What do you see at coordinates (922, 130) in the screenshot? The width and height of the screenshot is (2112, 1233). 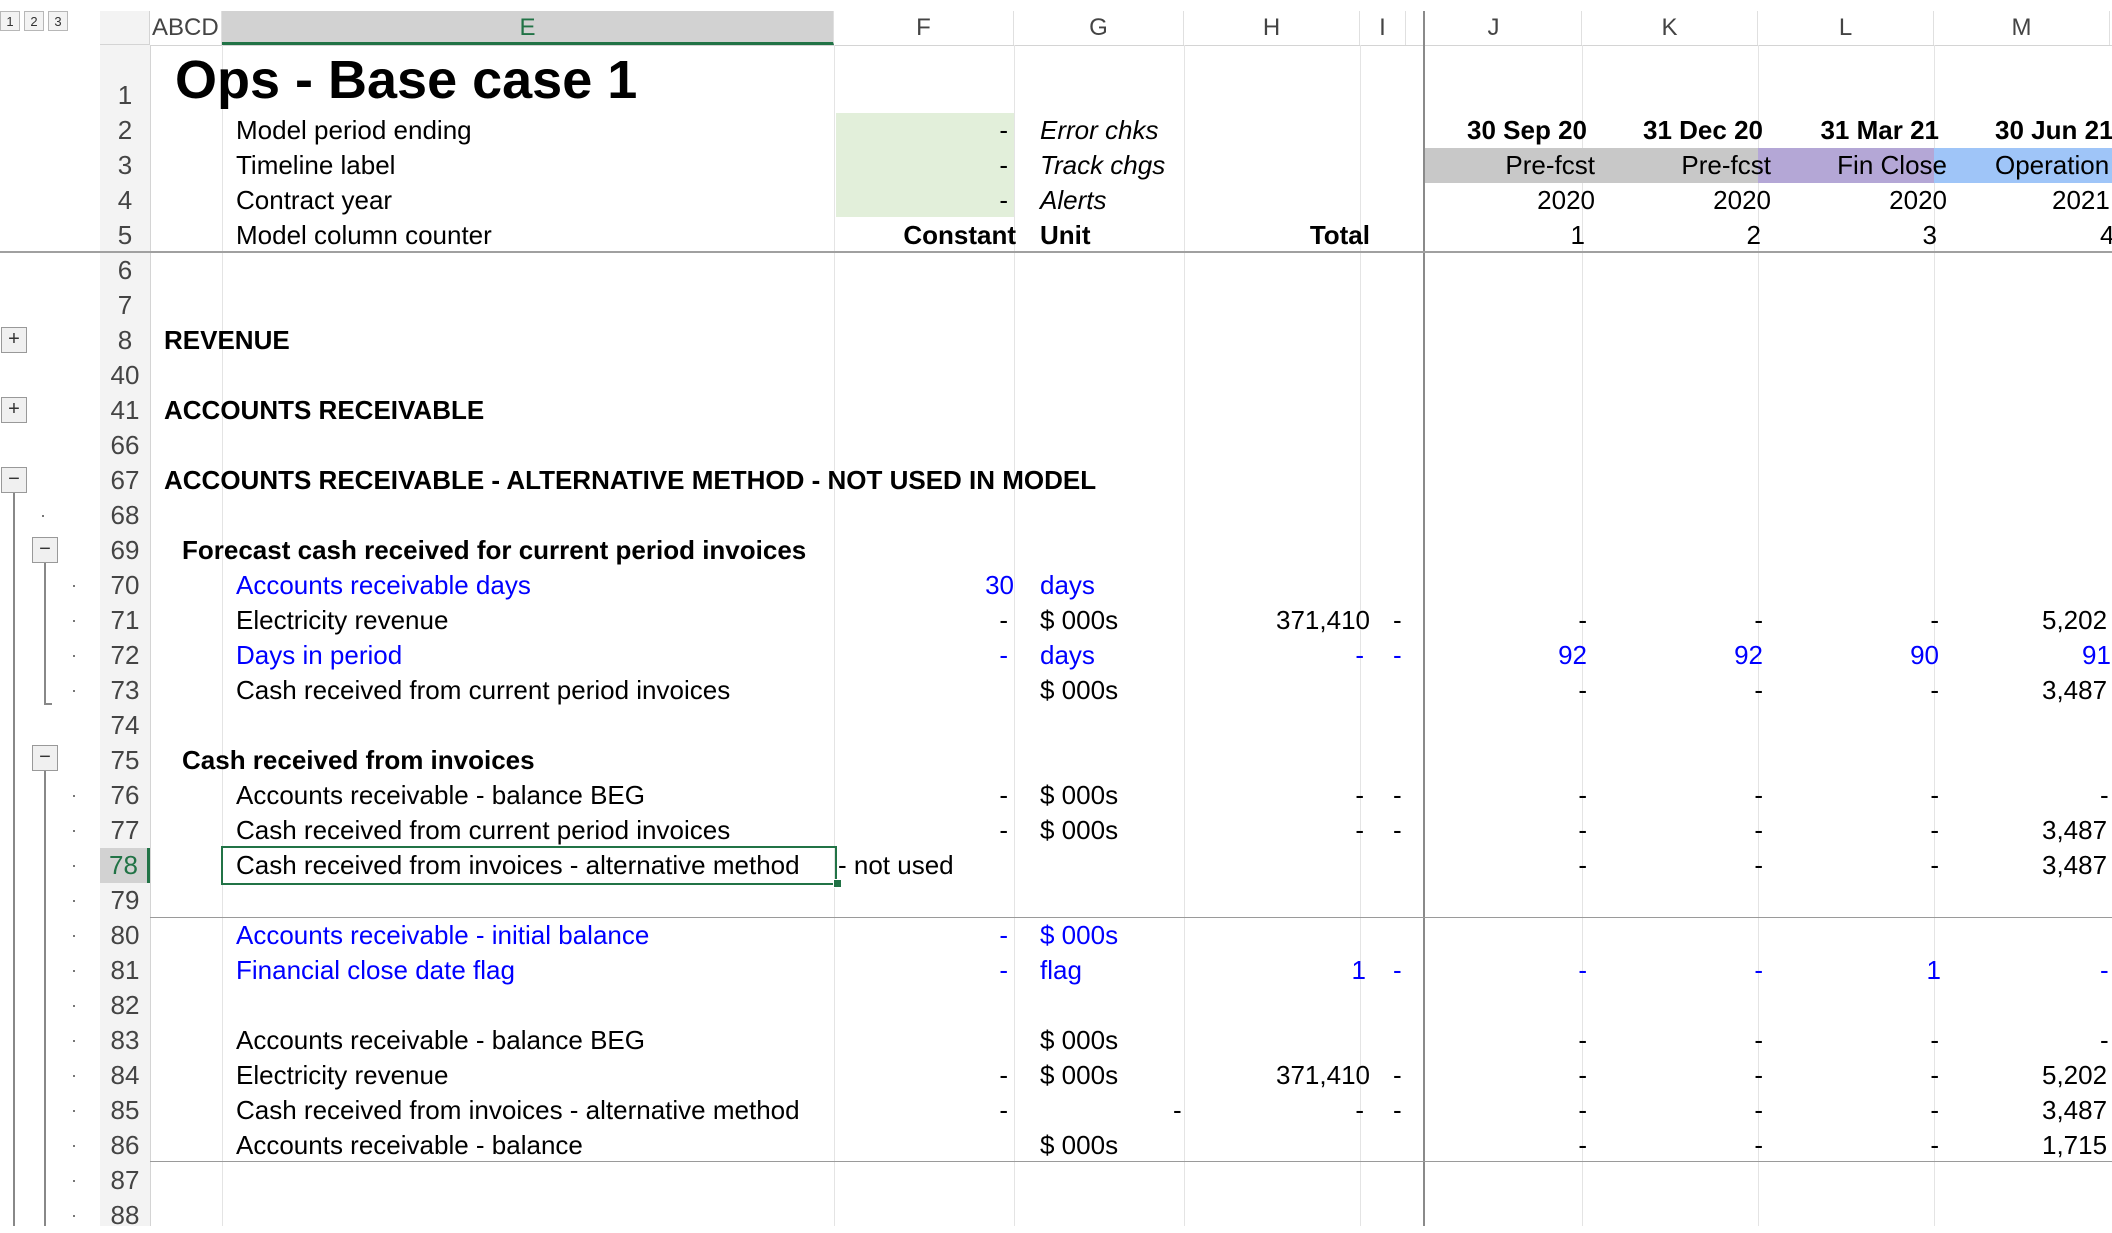 I see `cell-f2: -` at bounding box center [922, 130].